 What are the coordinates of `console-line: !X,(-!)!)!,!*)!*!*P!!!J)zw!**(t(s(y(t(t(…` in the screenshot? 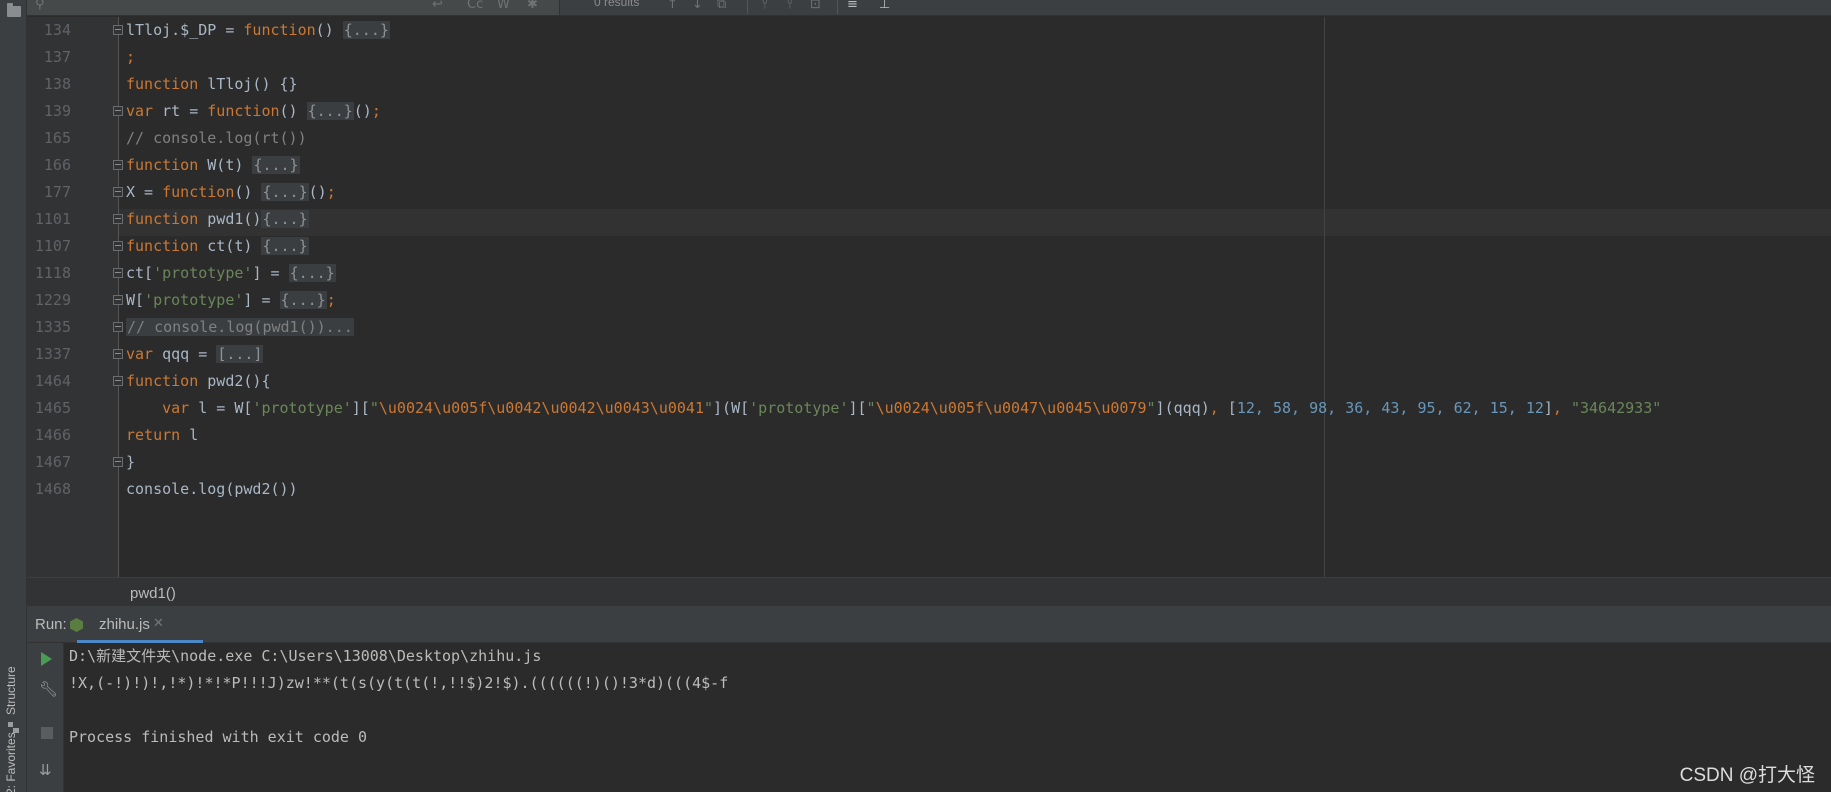 It's located at (399, 683).